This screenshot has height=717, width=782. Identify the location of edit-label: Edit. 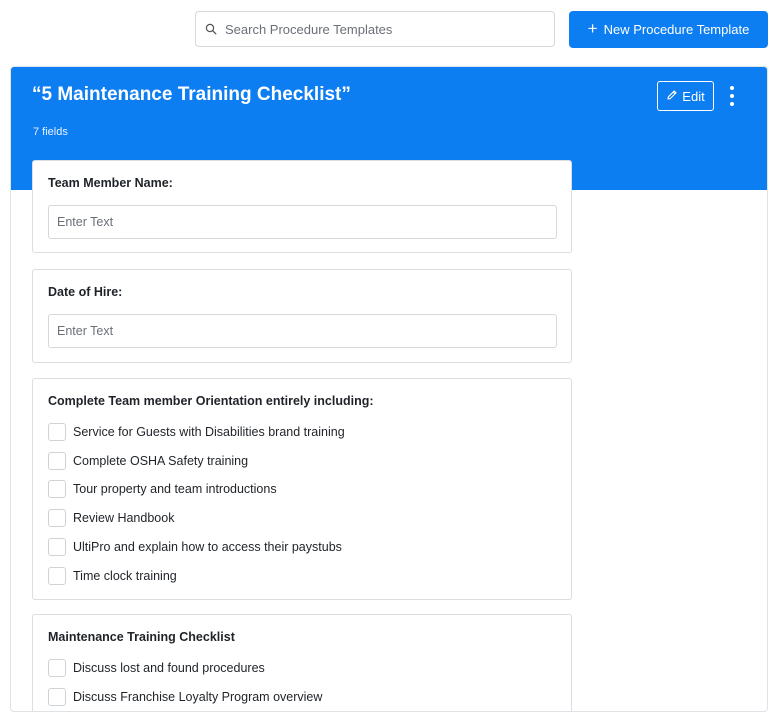
(693, 96).